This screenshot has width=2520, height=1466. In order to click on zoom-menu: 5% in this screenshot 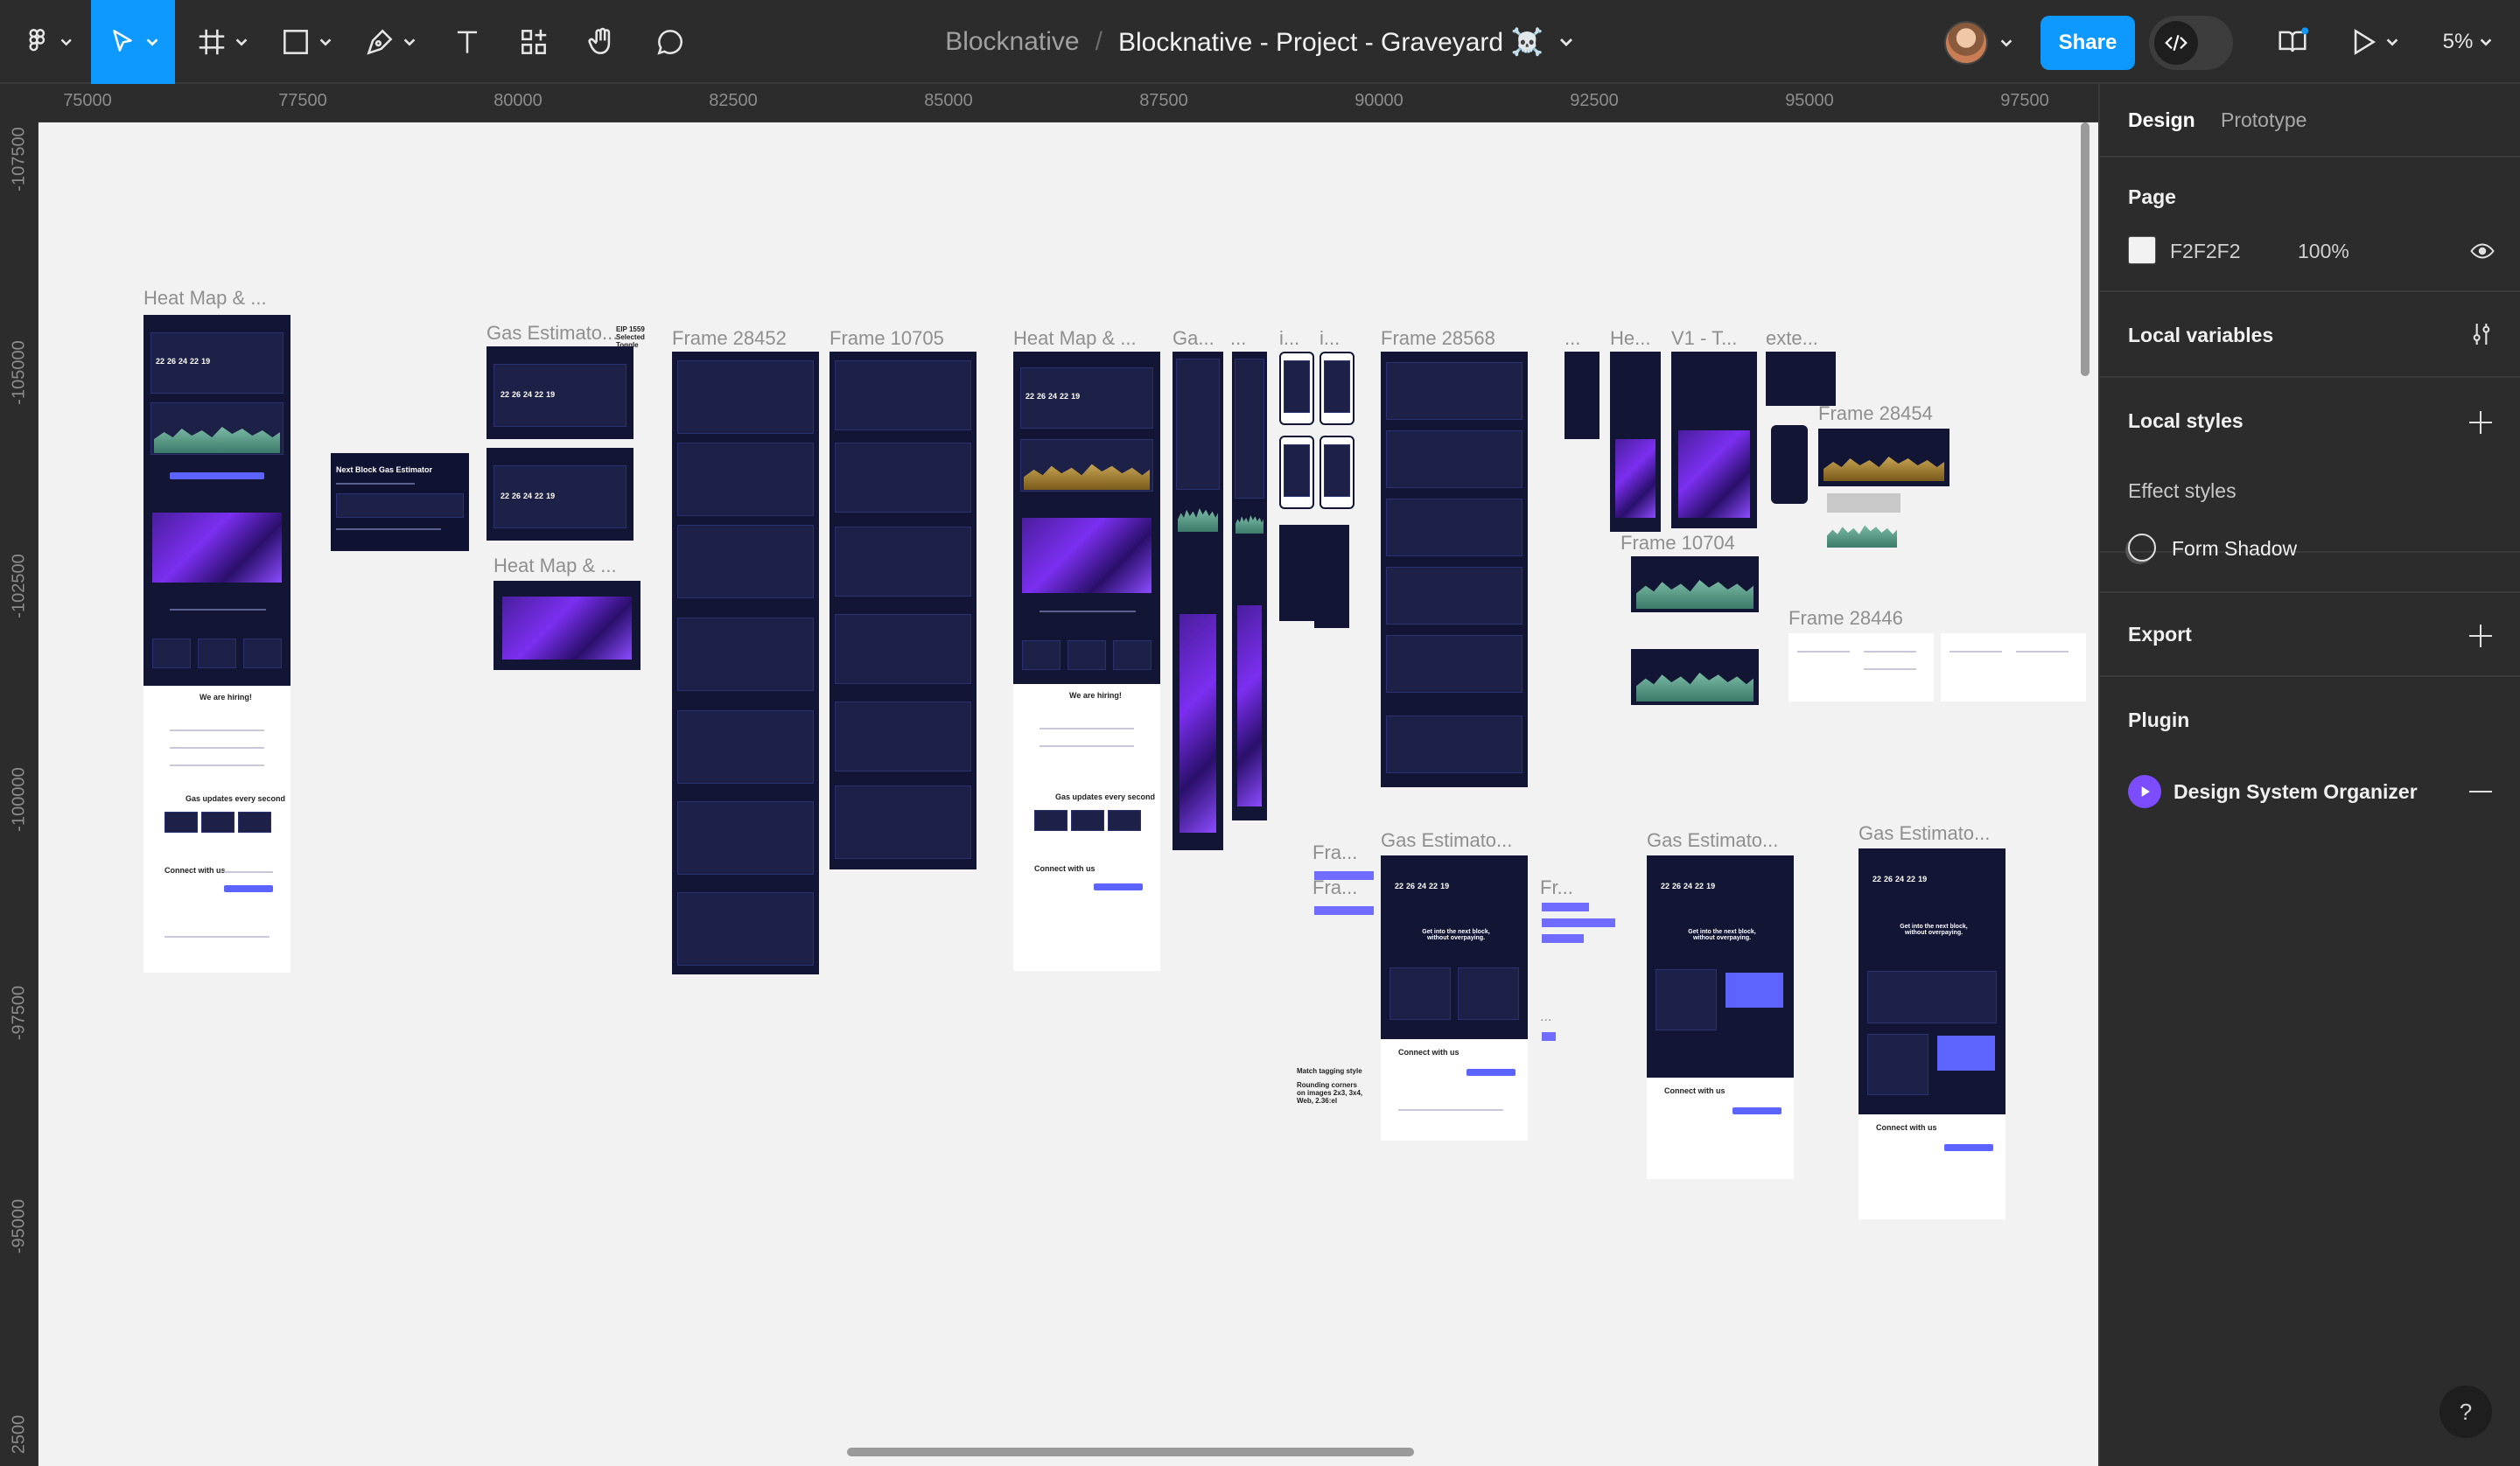, I will do `click(2468, 42)`.